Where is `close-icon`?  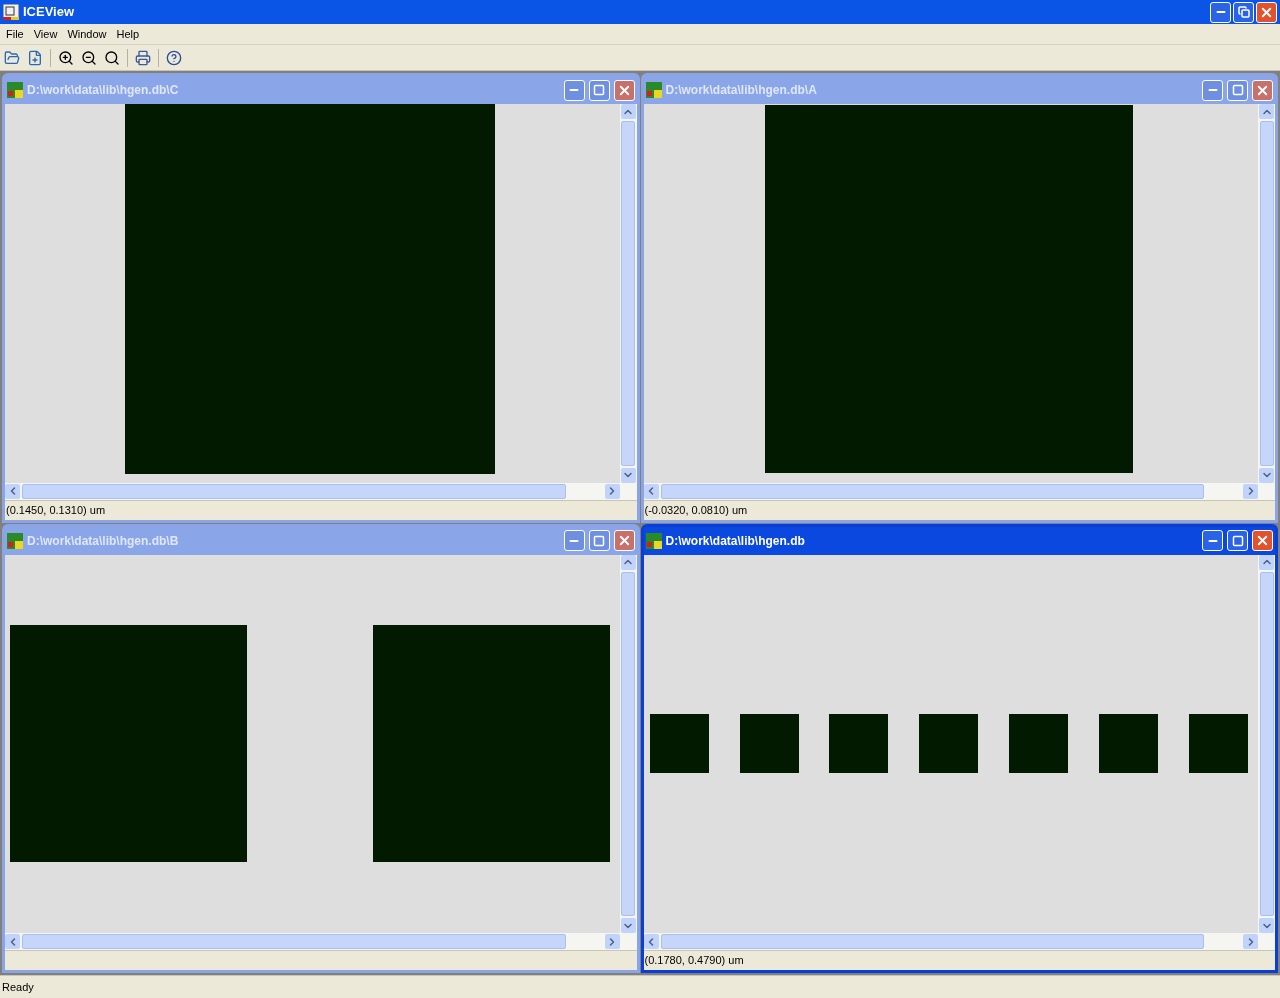
close-icon is located at coordinates (1262, 540).